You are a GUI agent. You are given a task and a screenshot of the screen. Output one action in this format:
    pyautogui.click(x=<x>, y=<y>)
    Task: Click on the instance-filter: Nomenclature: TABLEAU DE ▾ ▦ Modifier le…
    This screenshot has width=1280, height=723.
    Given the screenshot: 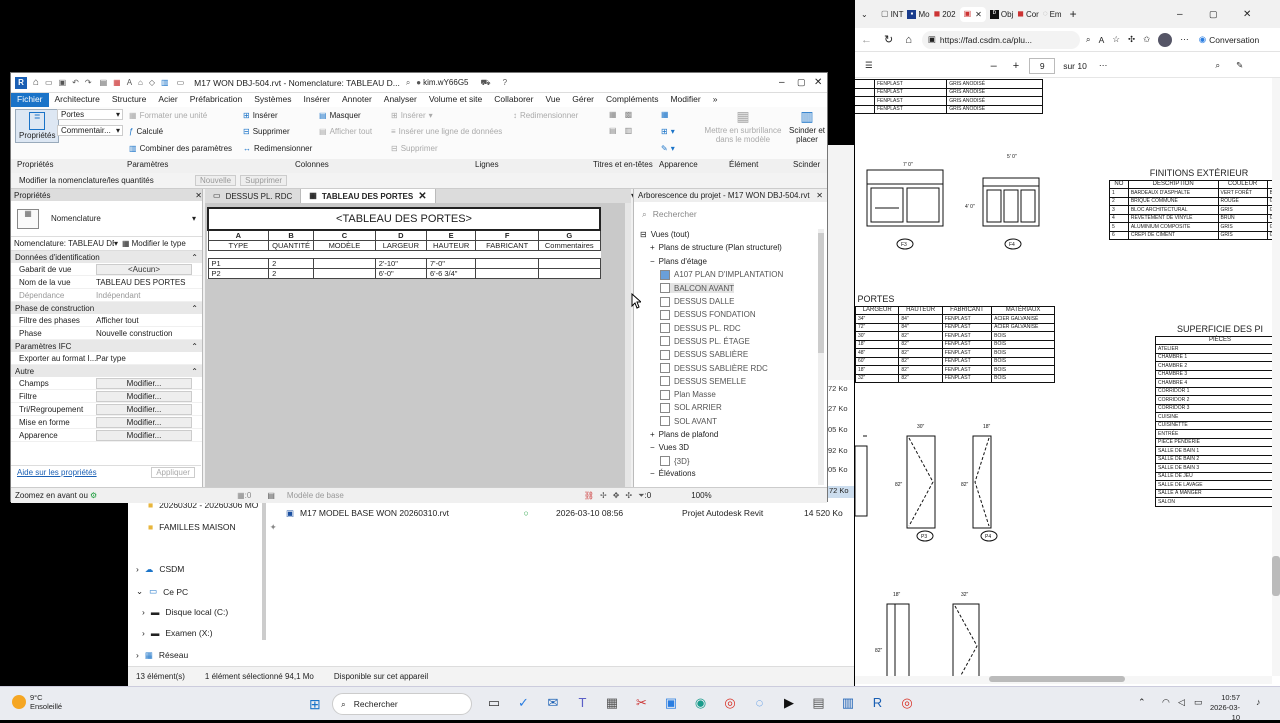 What is the action you would take?
    pyautogui.click(x=106, y=244)
    